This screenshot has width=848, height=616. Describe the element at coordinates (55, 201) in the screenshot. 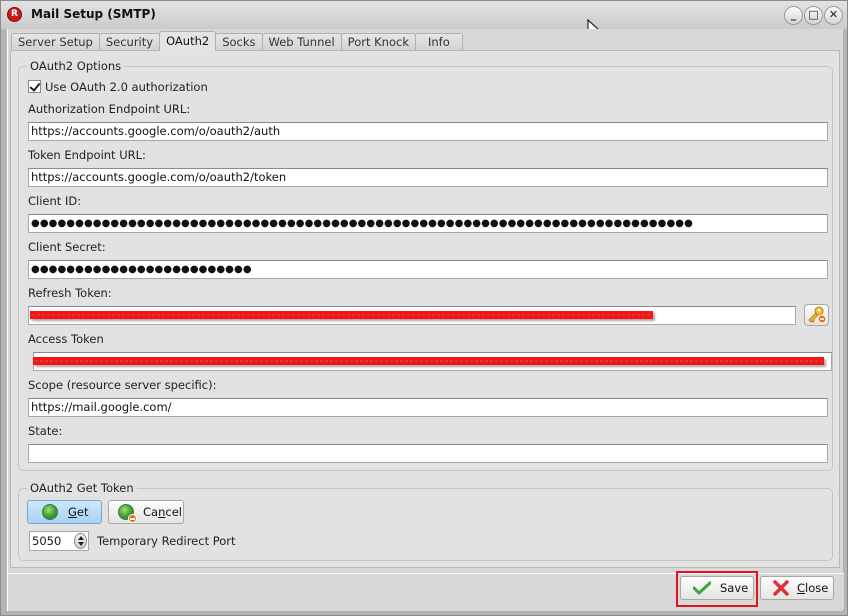

I see `client-id-label: Client ID:` at that location.